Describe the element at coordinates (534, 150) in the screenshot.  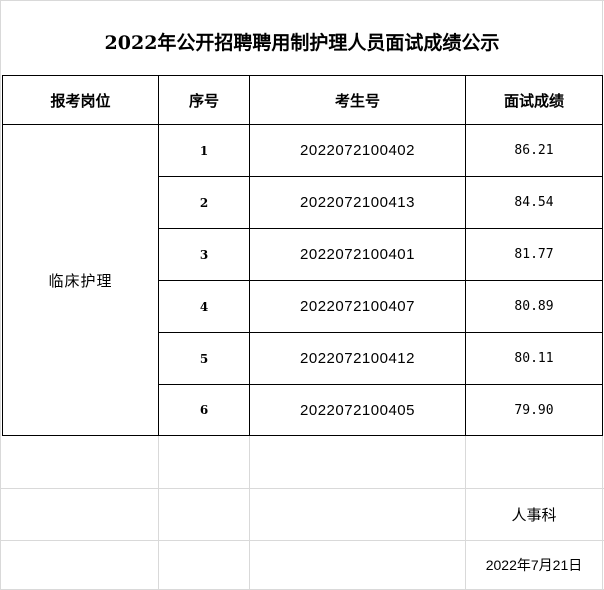
I see `table-cell-score: 86.21` at that location.